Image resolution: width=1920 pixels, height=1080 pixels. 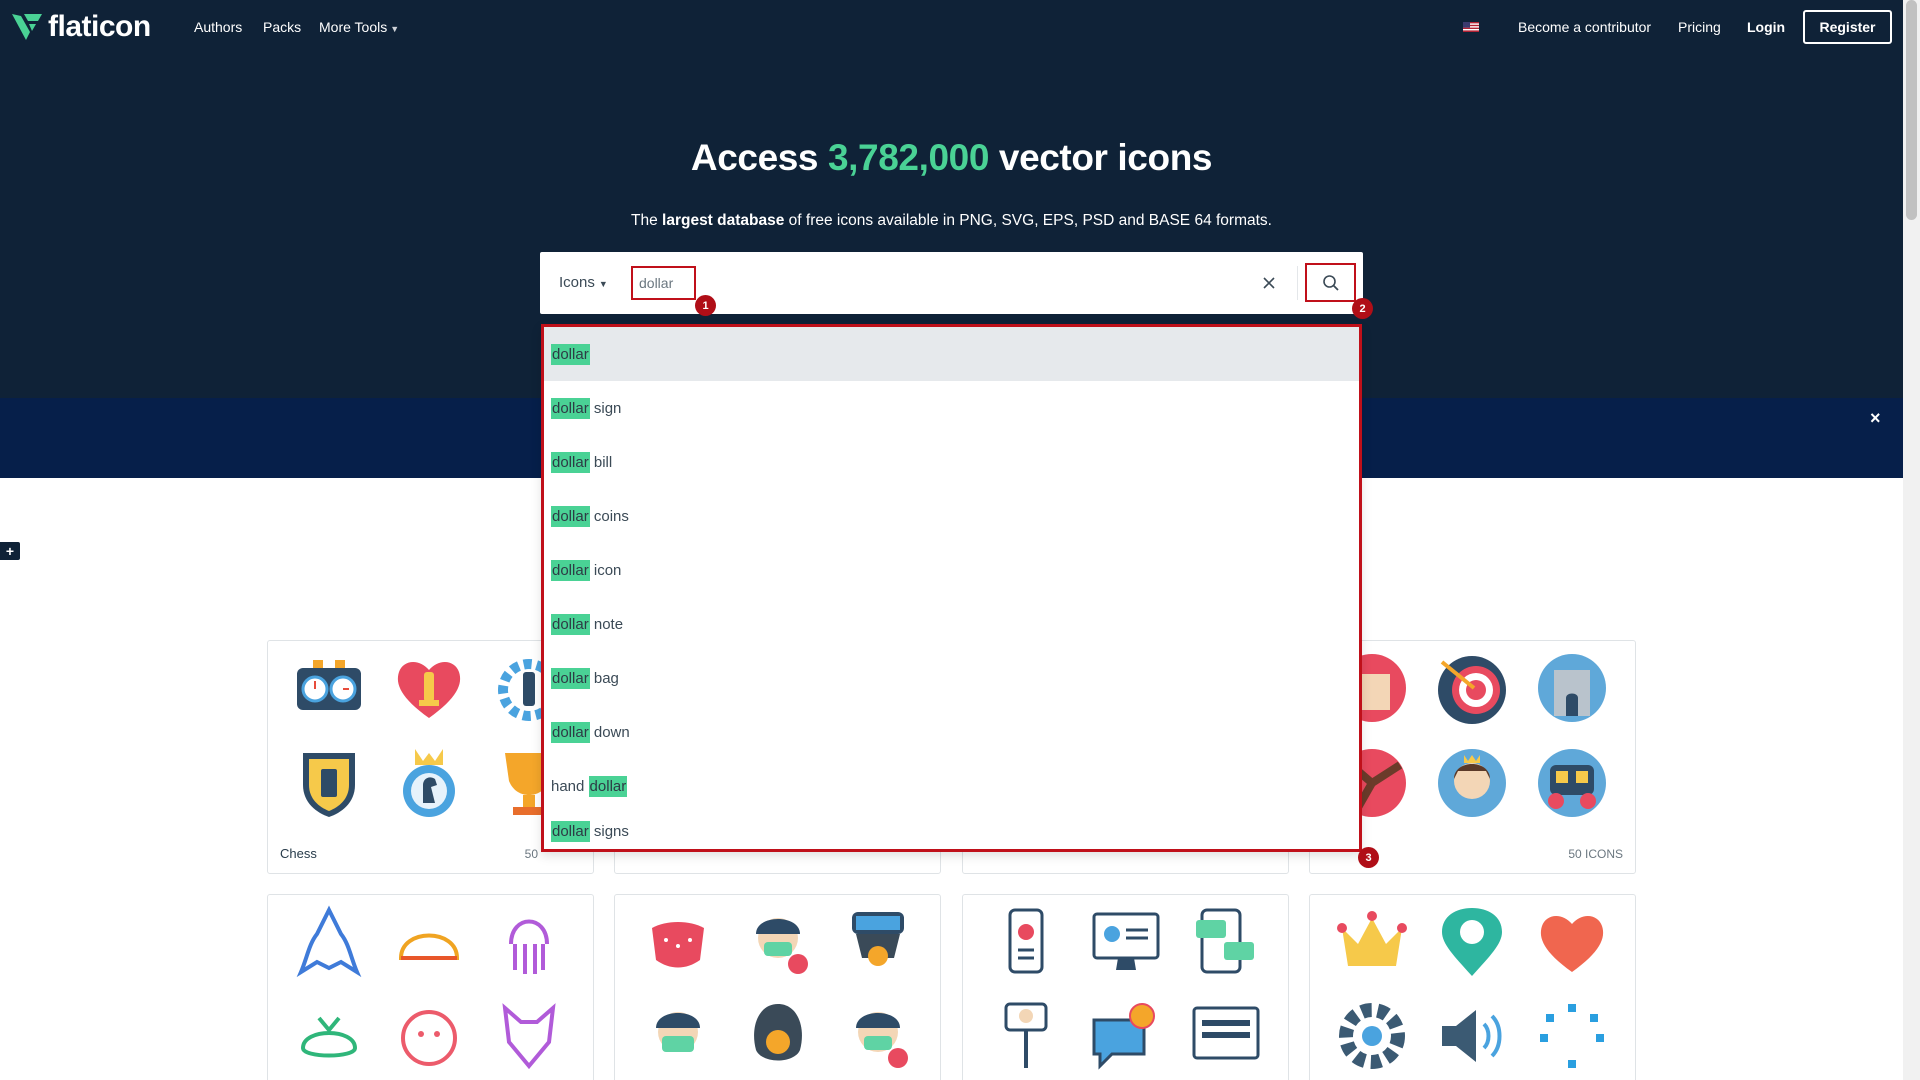 What do you see at coordinates (1847, 27) in the screenshot?
I see `register-button: Register` at bounding box center [1847, 27].